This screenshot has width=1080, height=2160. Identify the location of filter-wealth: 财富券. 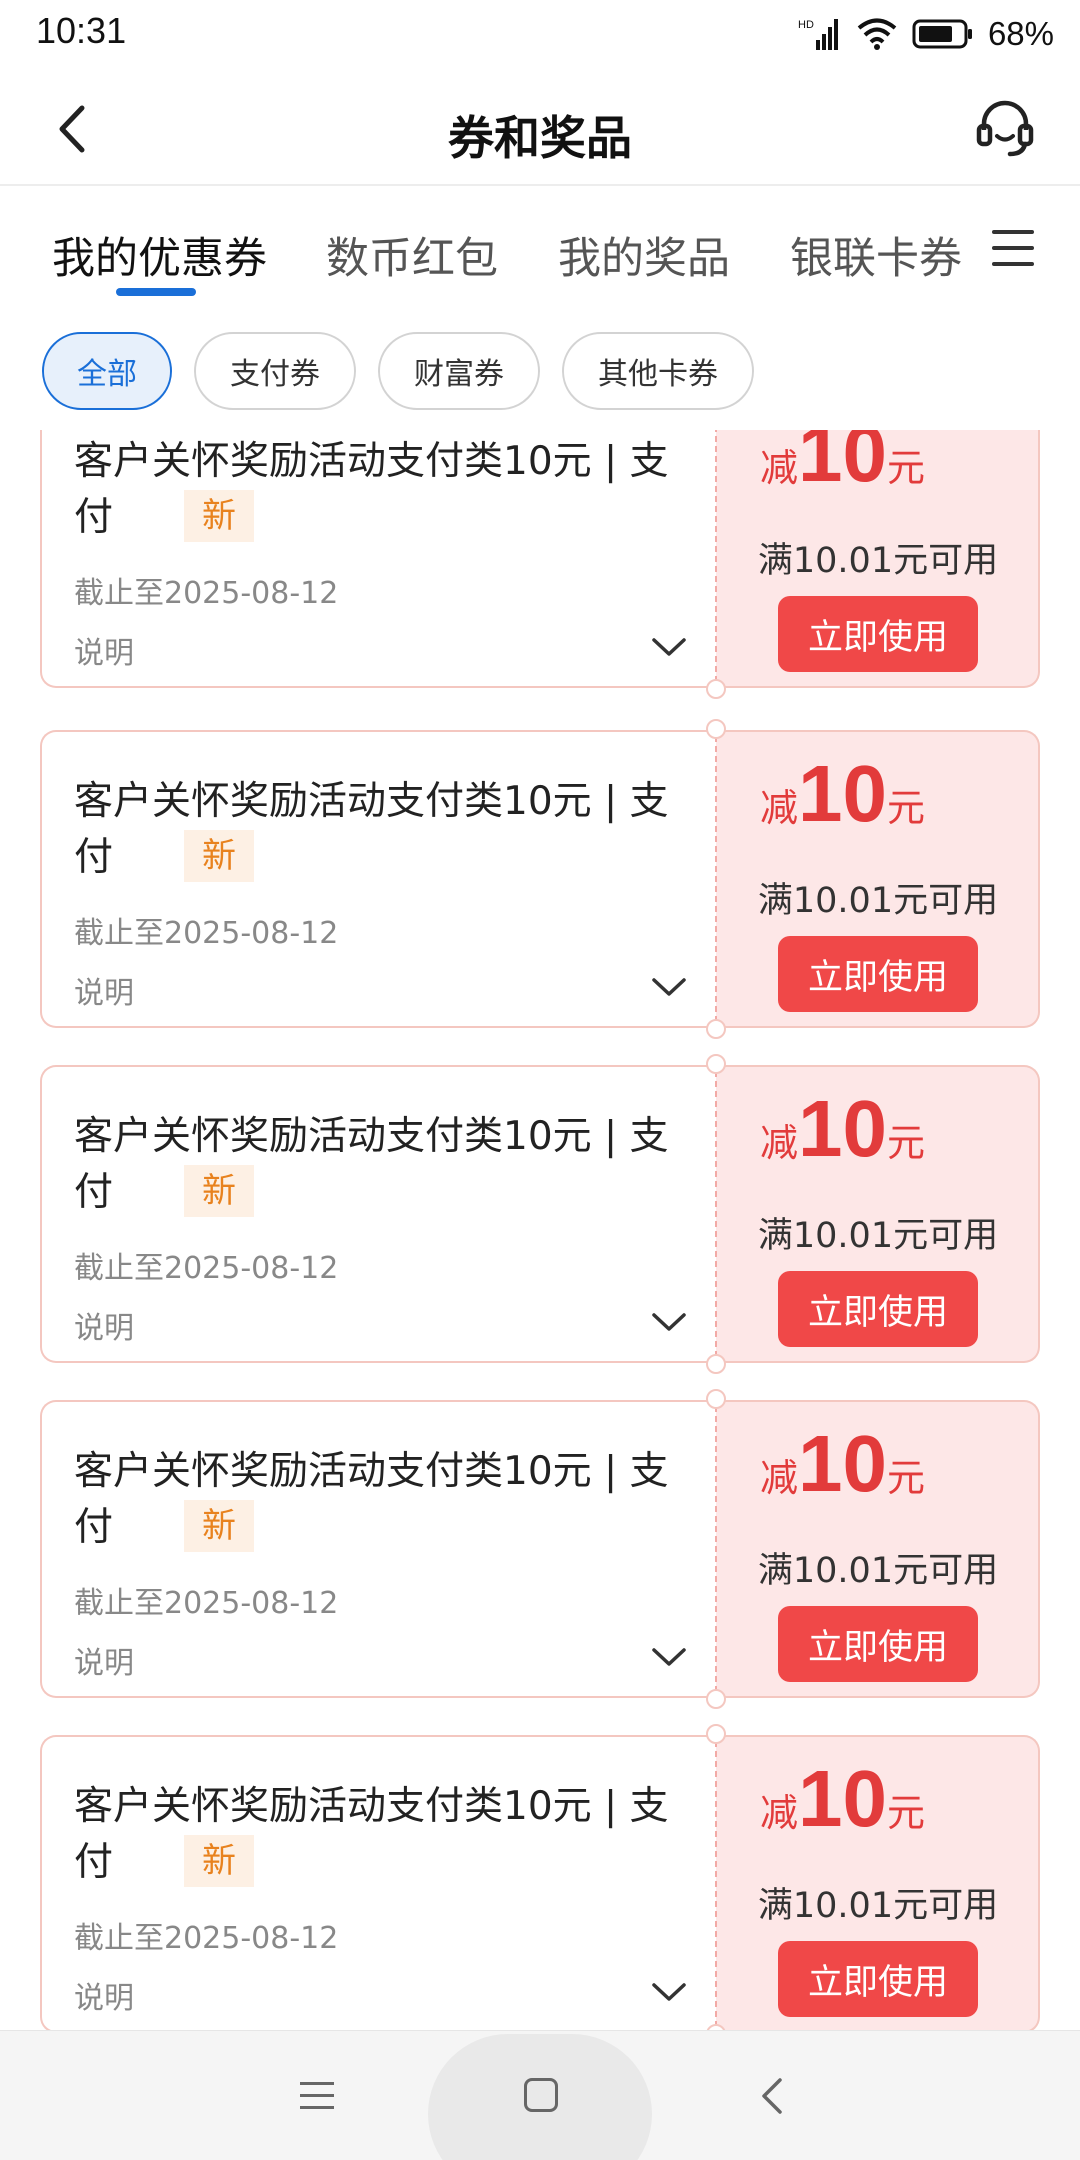
(459, 371).